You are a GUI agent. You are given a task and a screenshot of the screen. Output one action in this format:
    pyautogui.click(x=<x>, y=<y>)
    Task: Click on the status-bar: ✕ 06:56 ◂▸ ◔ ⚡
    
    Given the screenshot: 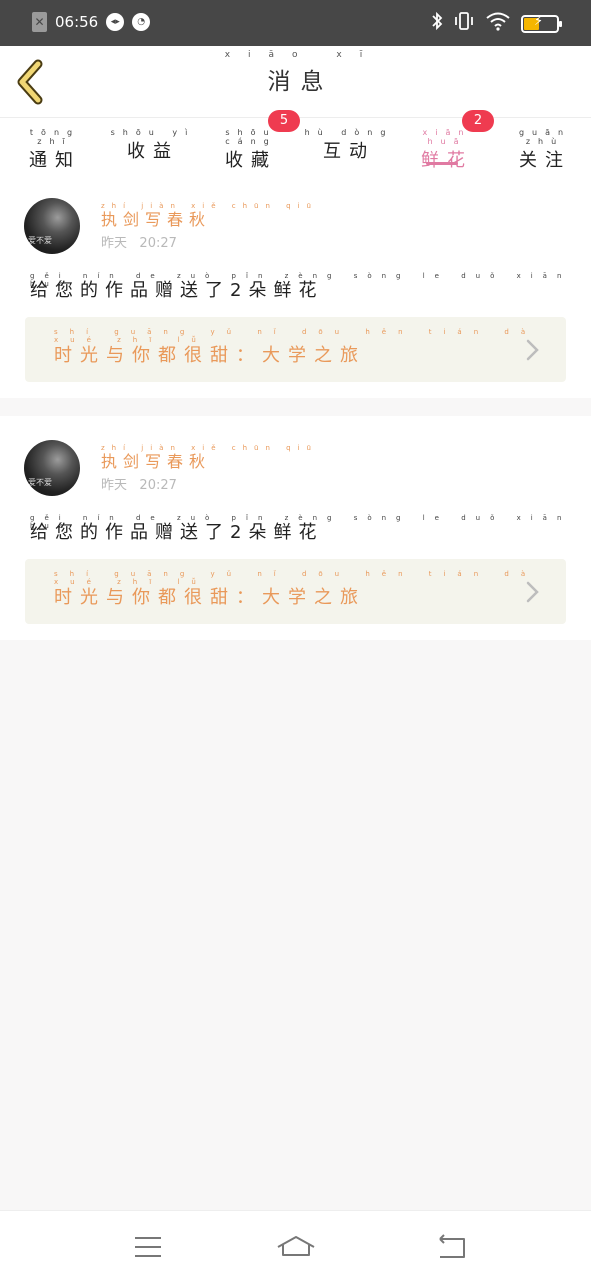 What is the action you would take?
    pyautogui.click(x=295, y=23)
    